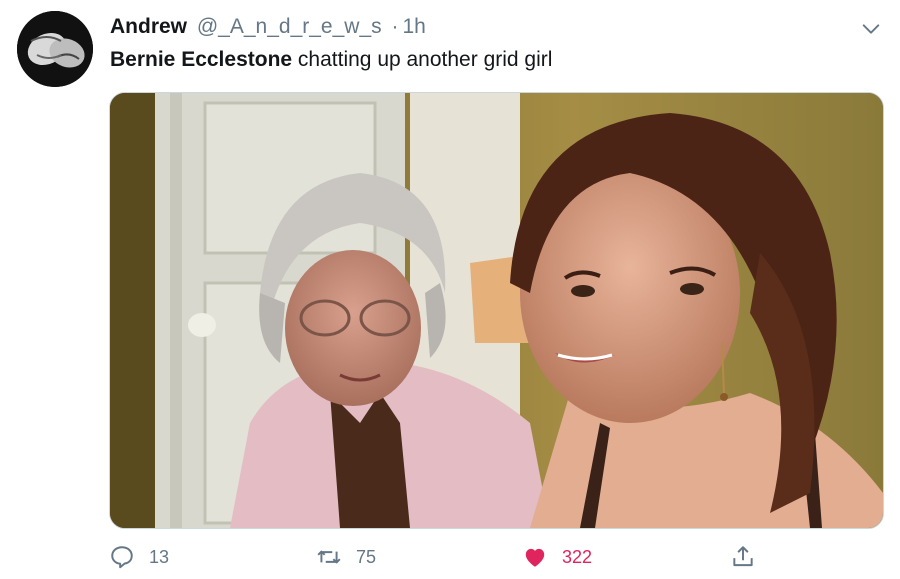  Describe the element at coordinates (450, 558) in the screenshot. I see `tweet-actions: 13 75 322` at that location.